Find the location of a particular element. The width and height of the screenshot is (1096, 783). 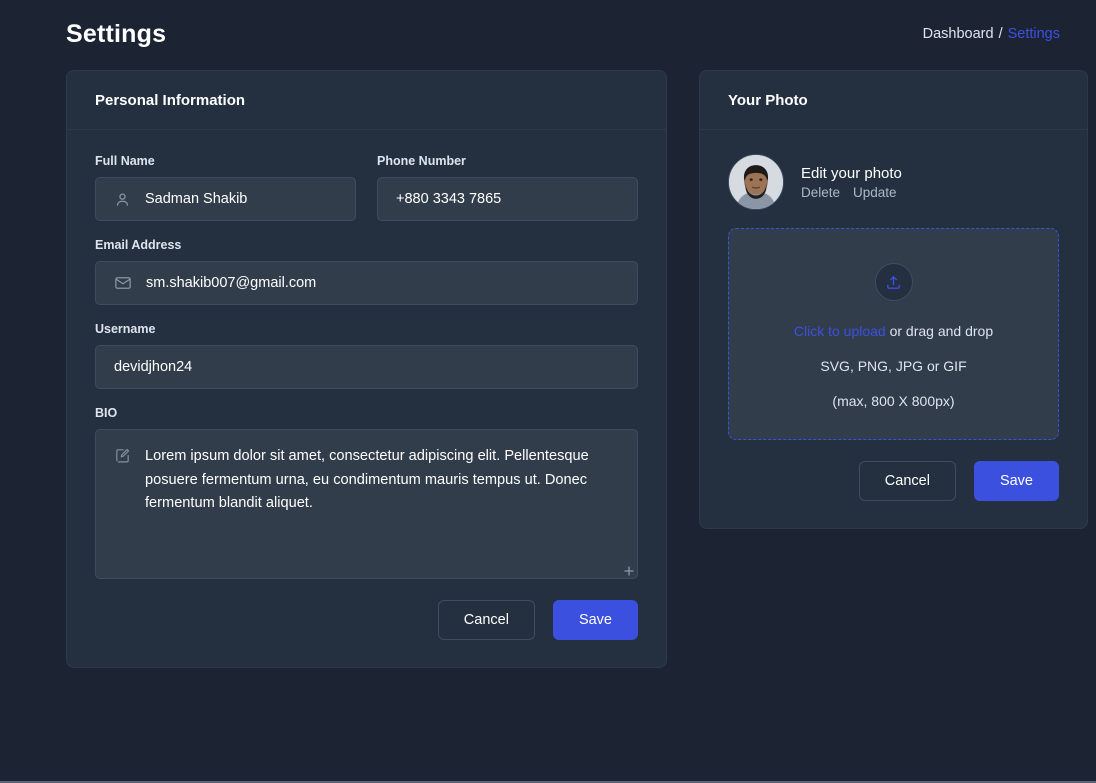

photo-header-row: Edit your photo Delete Update is located at coordinates (893, 182).